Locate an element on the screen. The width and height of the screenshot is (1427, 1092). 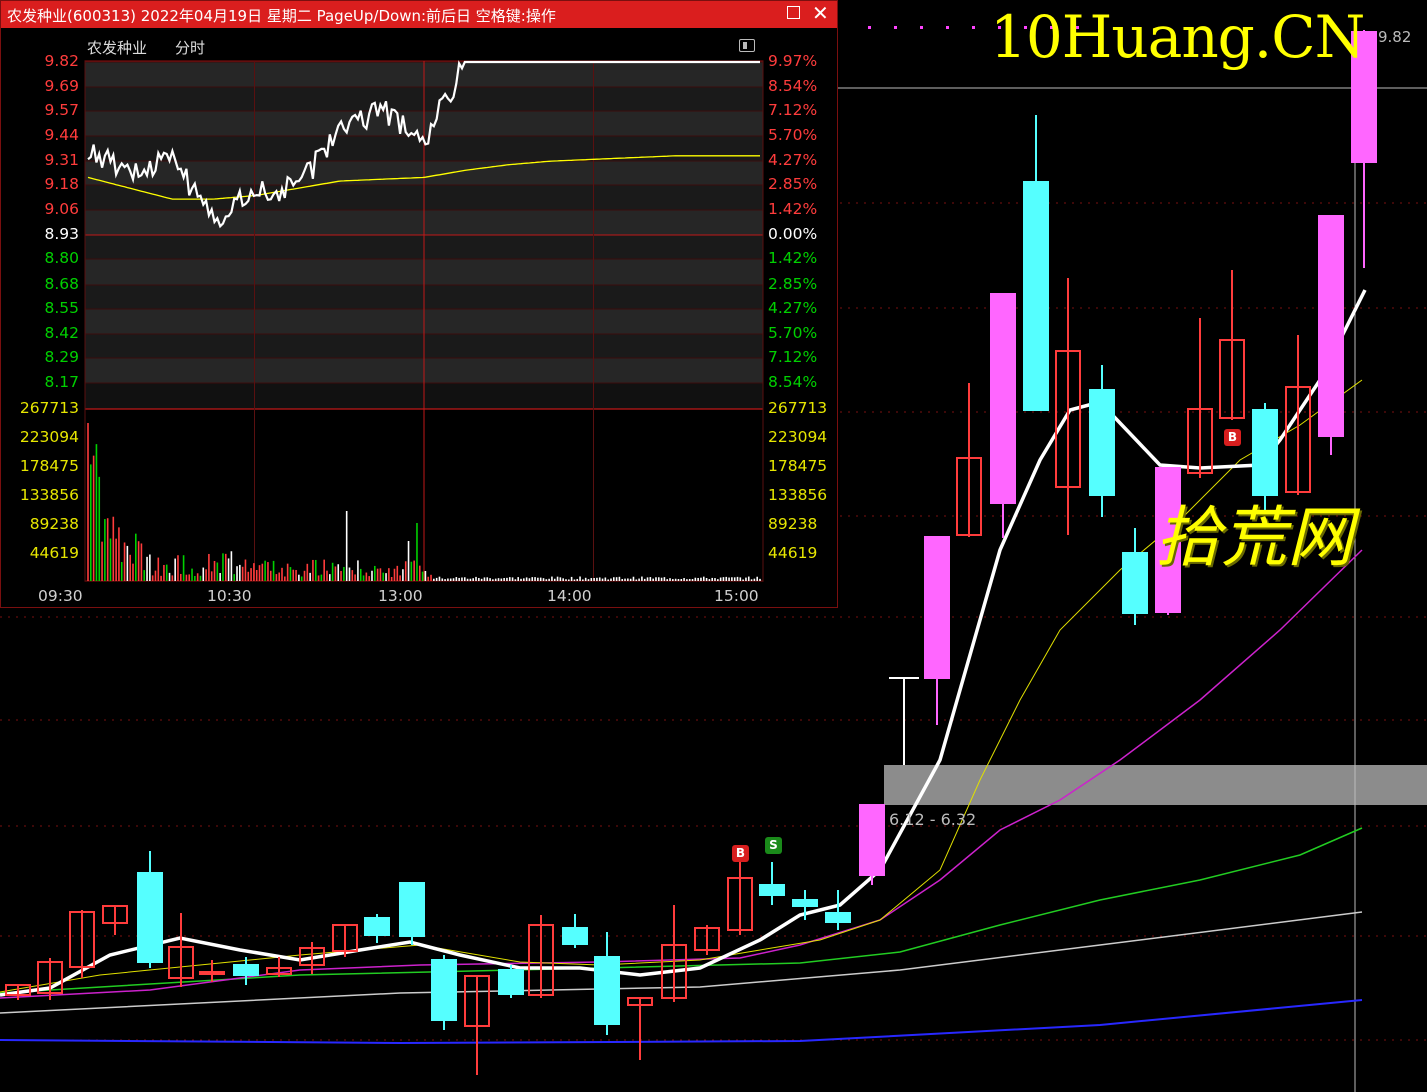
volume-axis-label: 89238 is located at coordinates (54, 524).